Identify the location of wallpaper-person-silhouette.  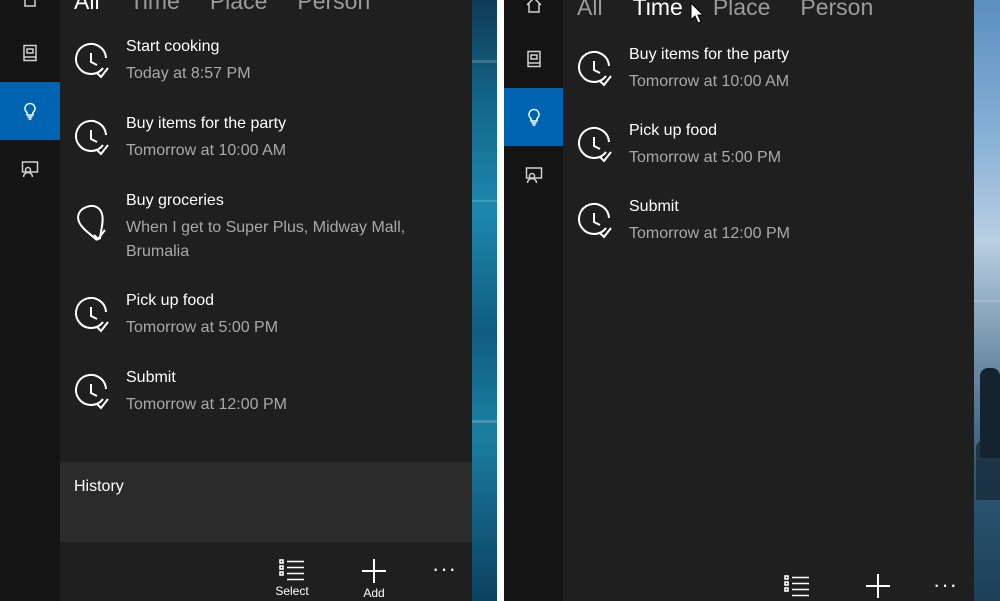
(988, 470).